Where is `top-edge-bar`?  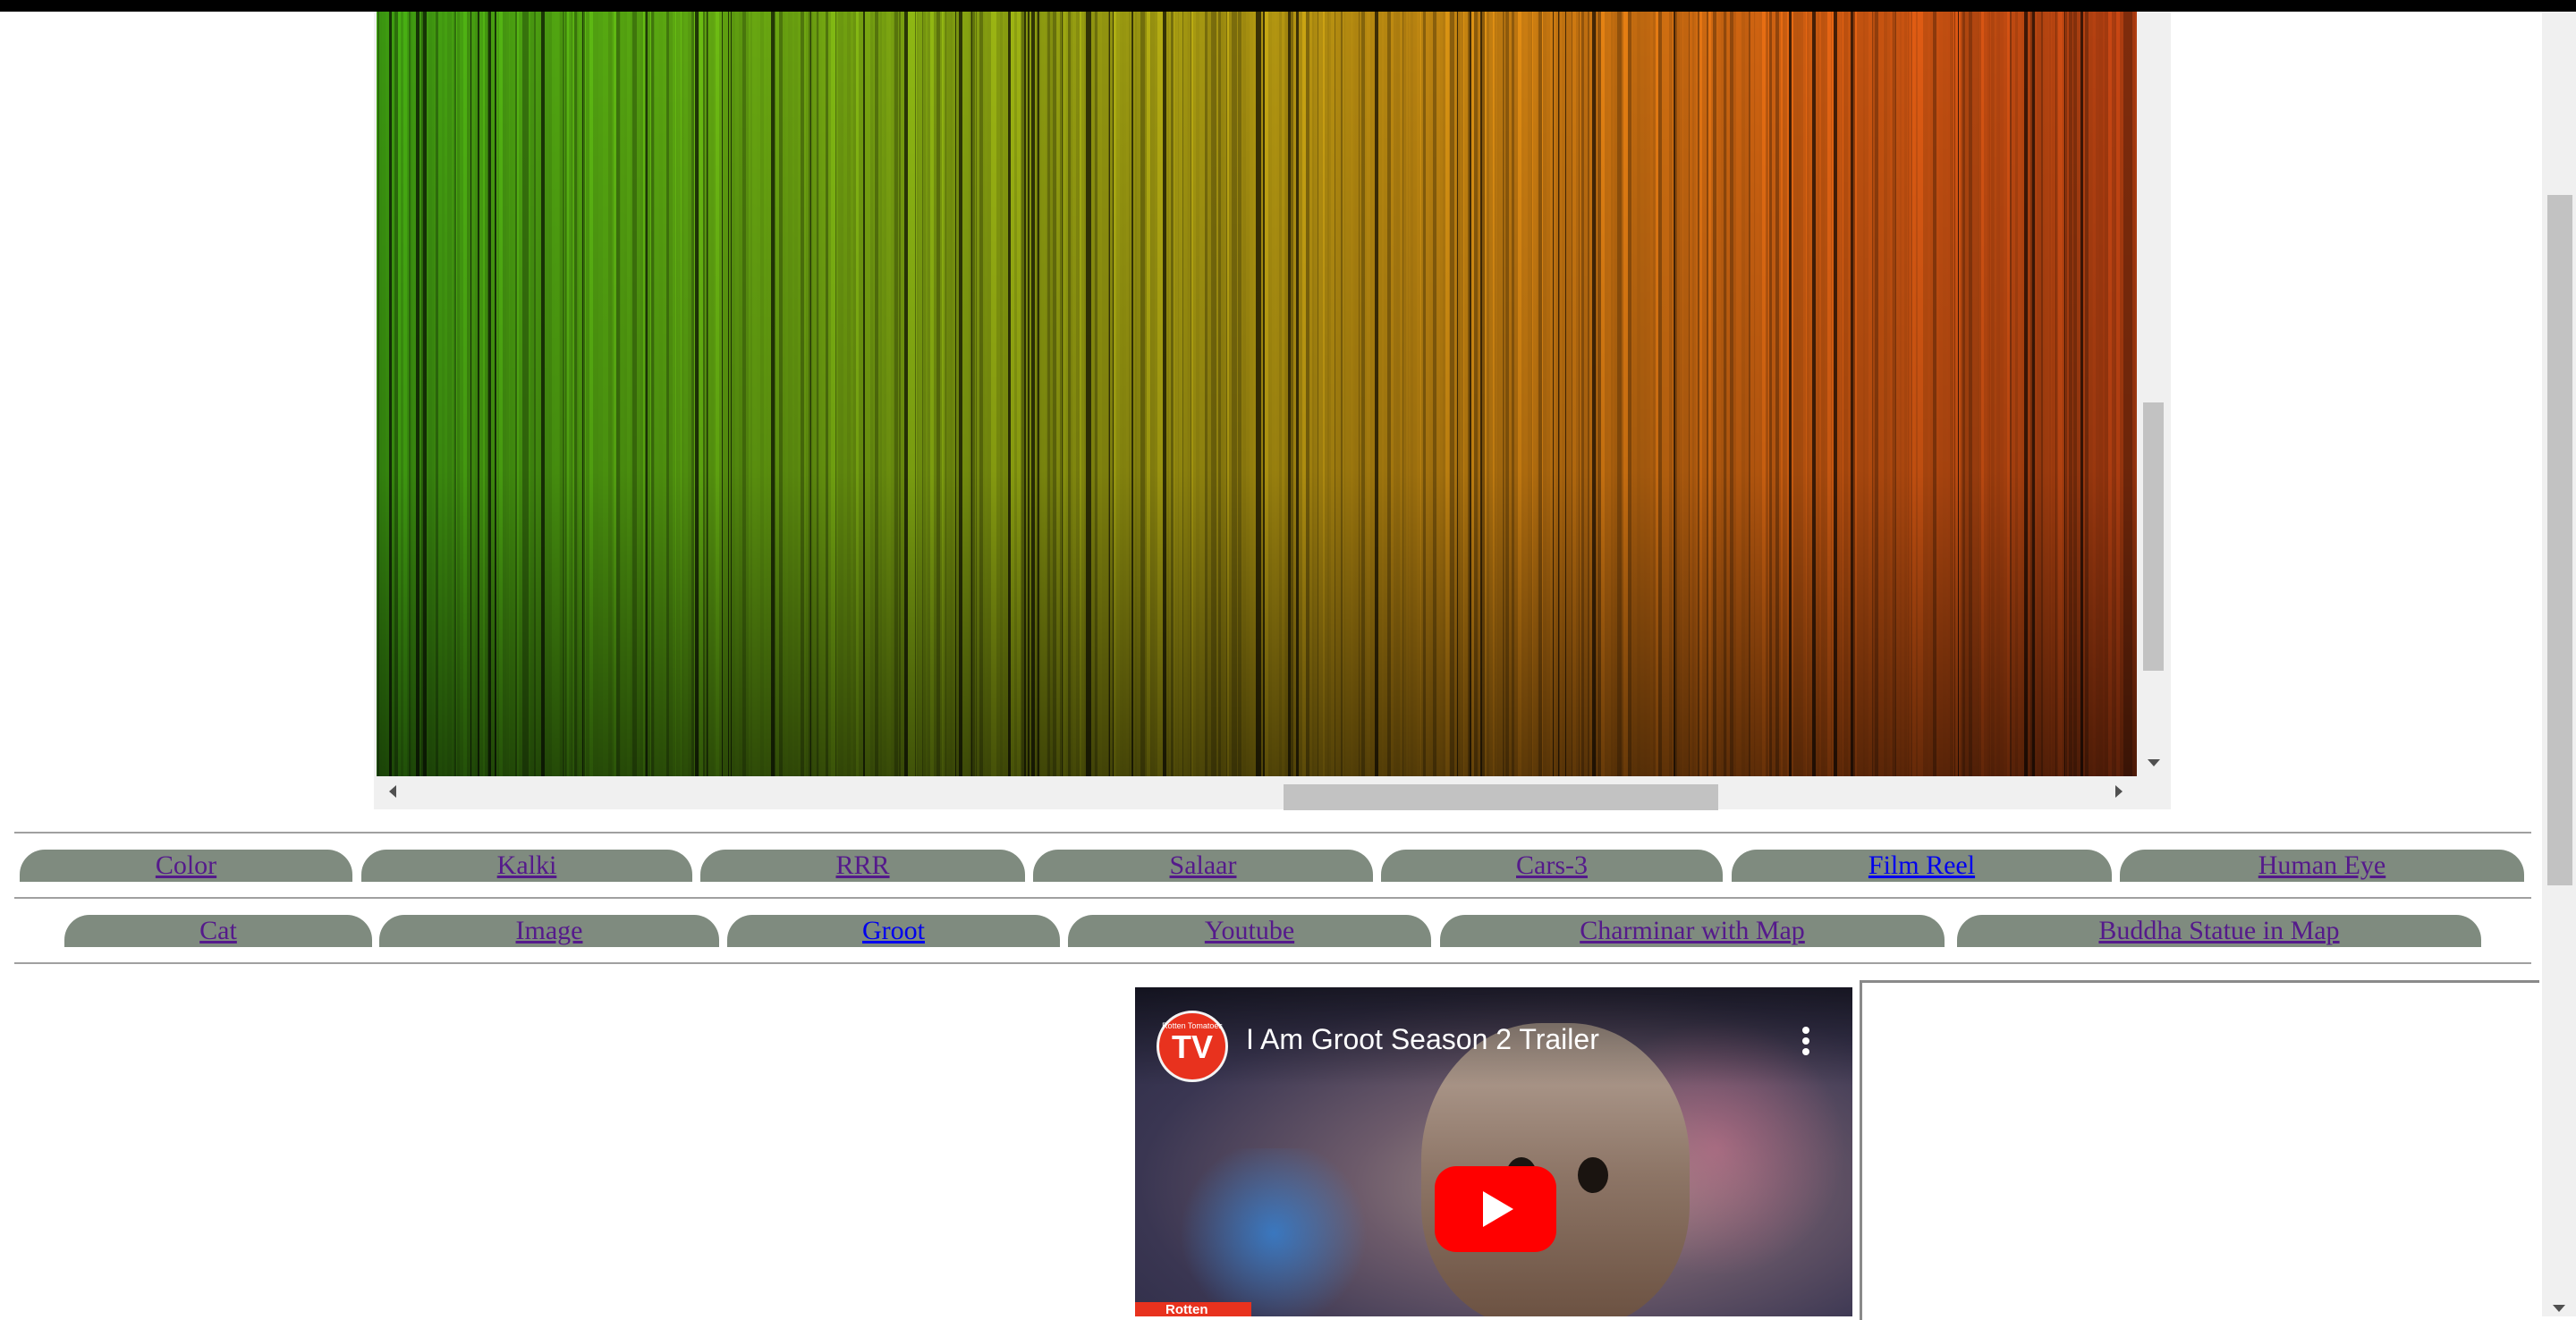 top-edge-bar is located at coordinates (1288, 6).